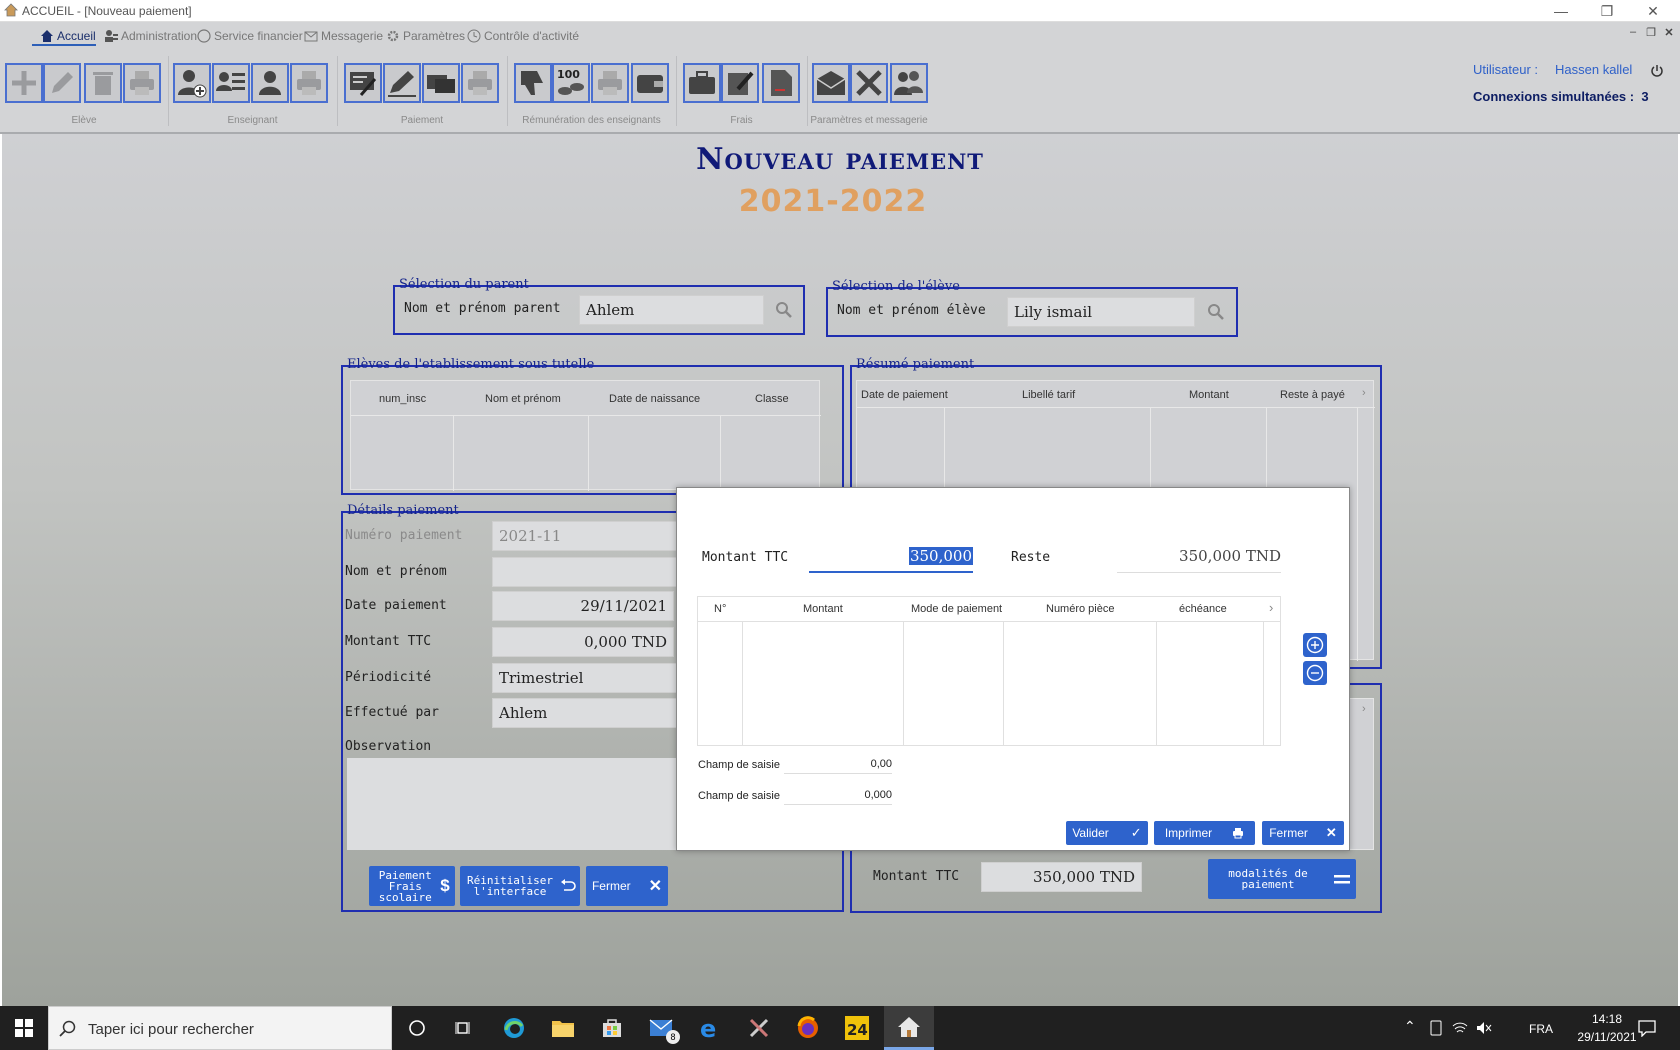 The width and height of the screenshot is (1680, 1050). What do you see at coordinates (784, 310) in the screenshot?
I see `parent-search-button` at bounding box center [784, 310].